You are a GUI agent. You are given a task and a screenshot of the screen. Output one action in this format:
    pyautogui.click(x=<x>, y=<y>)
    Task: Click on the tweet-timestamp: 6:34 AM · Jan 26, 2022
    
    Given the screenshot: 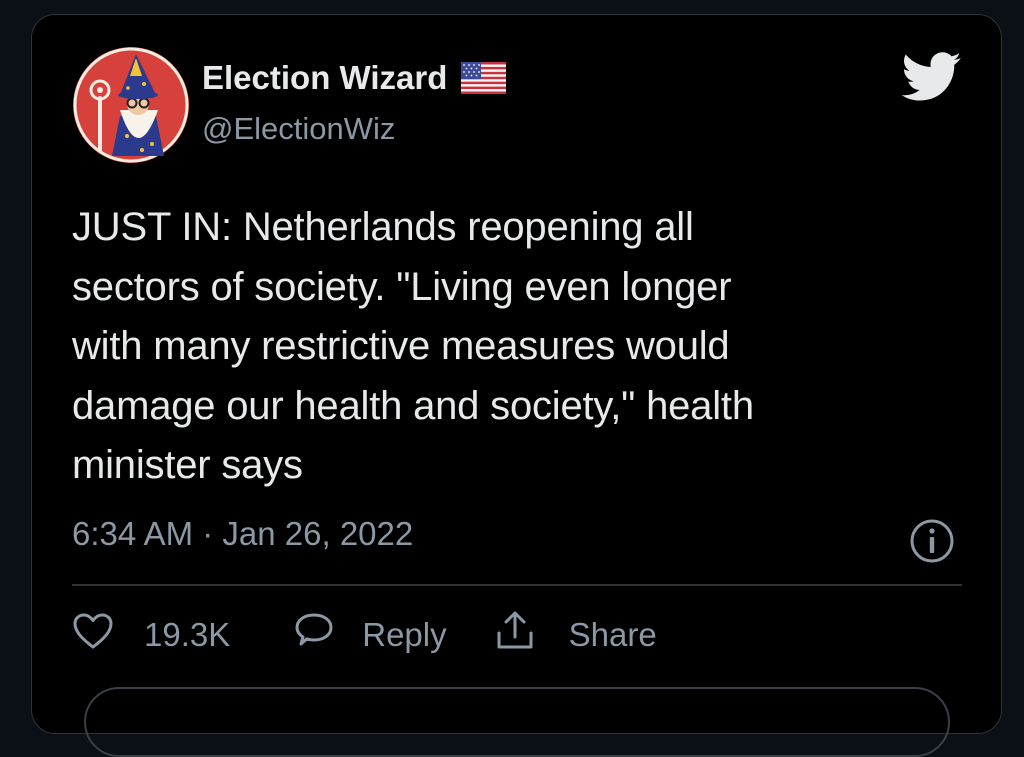 What is the action you would take?
    pyautogui.click(x=242, y=534)
    